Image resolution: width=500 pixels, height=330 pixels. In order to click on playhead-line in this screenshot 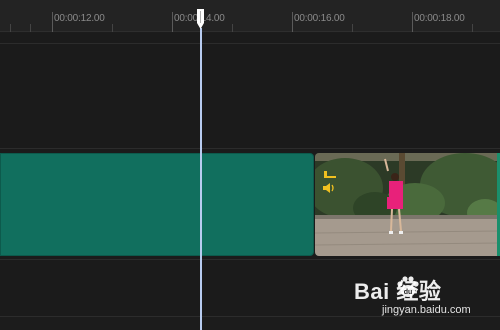, I will do `click(201, 179)`.